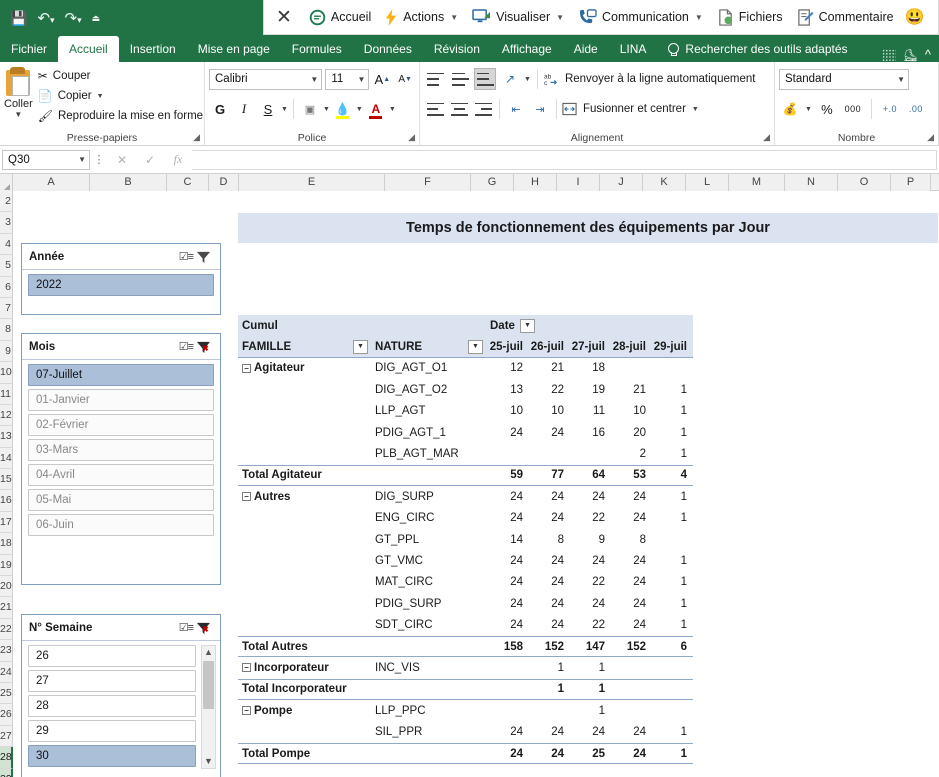  I want to click on number-format-combo: Standard ▼, so click(844, 79).